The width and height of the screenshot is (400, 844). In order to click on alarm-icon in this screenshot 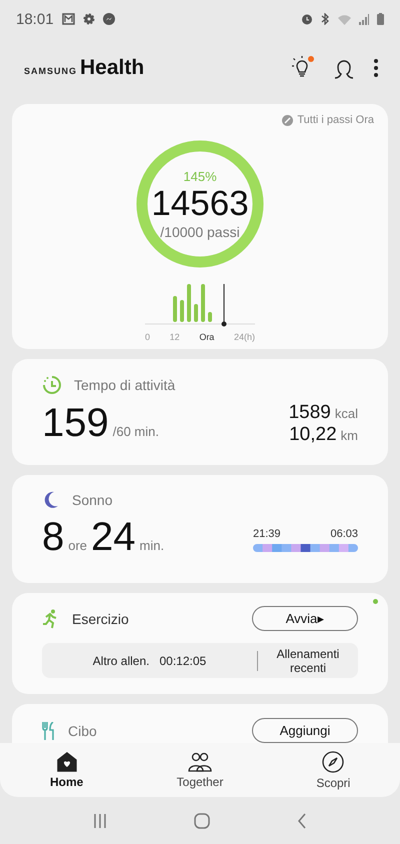, I will do `click(307, 19)`.